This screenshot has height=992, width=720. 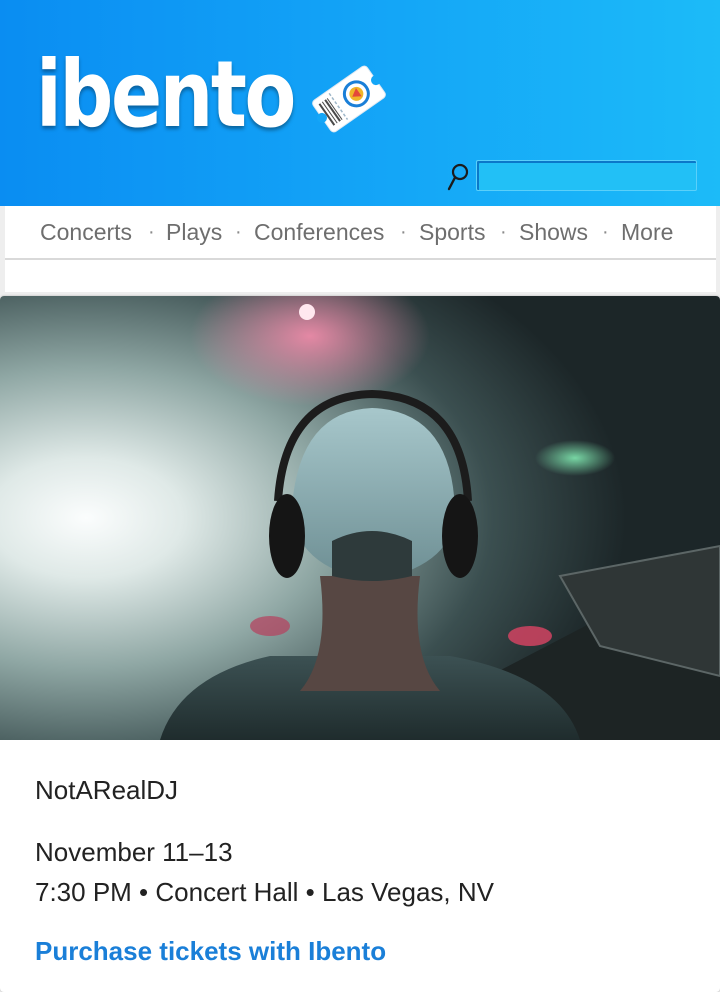 What do you see at coordinates (86, 232) in the screenshot?
I see `nav-item-concerts: Concerts` at bounding box center [86, 232].